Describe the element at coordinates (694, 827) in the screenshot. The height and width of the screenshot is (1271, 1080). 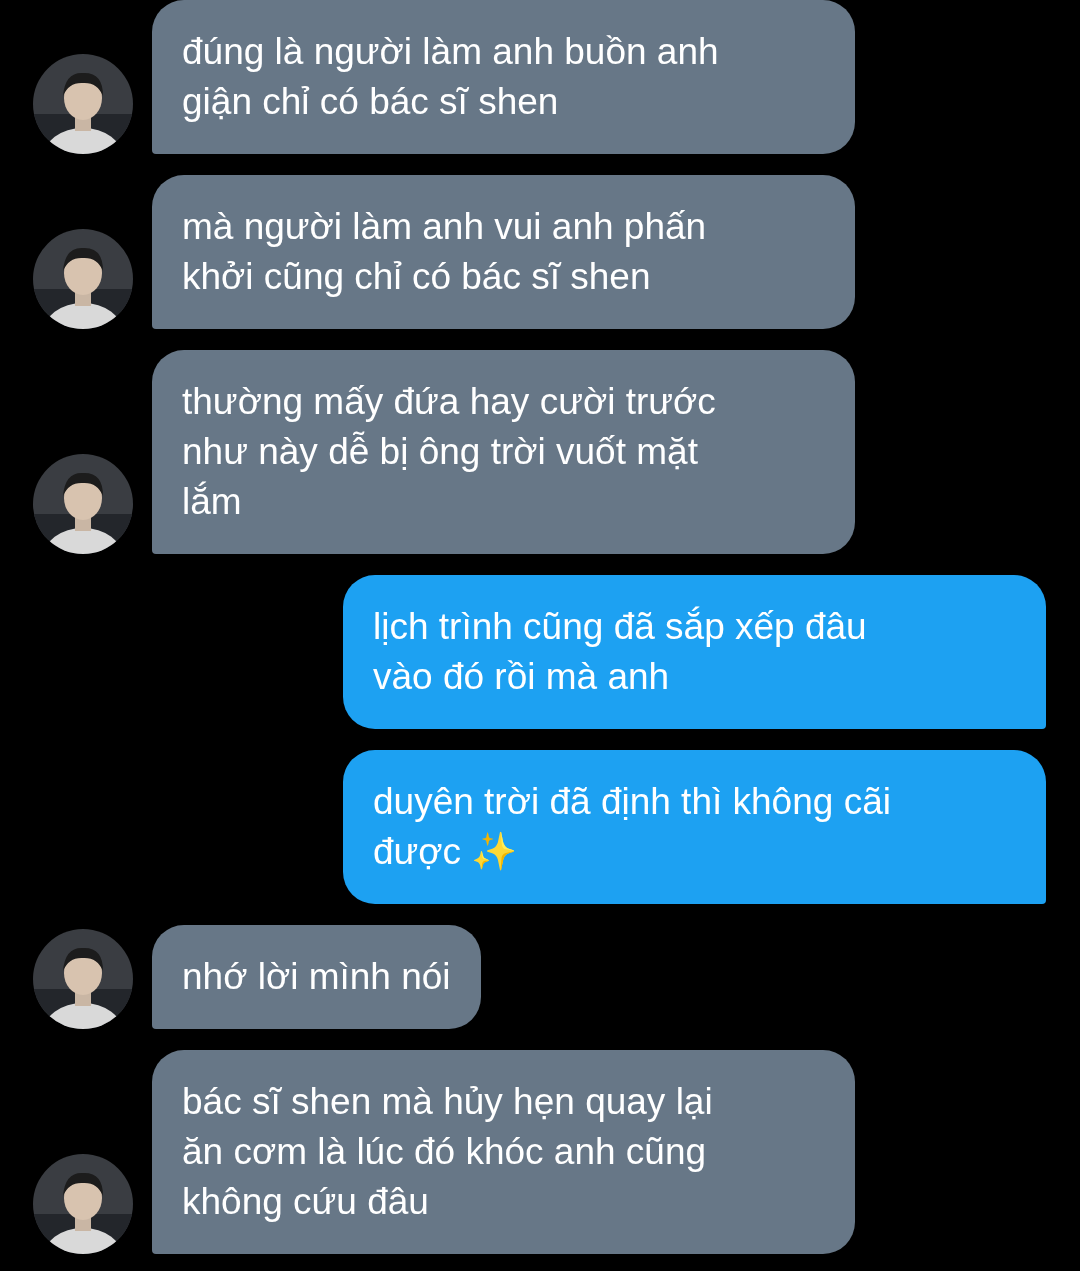
I see `sent-message: duyên trời đã định thì không cãi được ✨` at that location.